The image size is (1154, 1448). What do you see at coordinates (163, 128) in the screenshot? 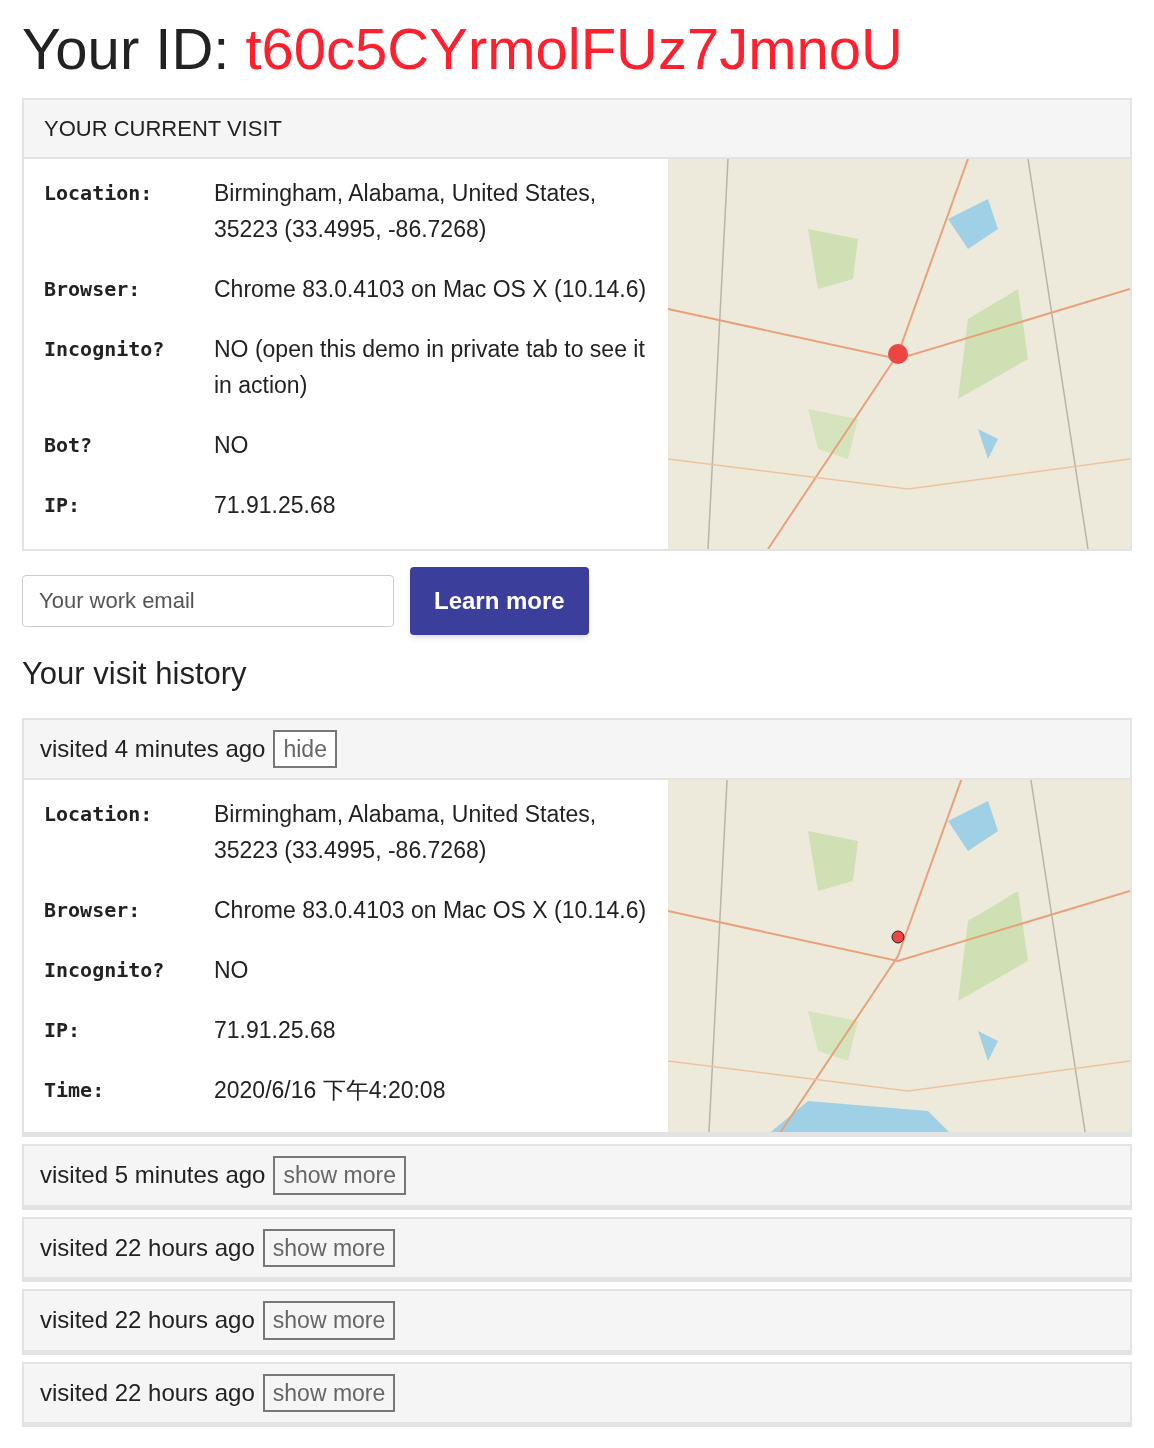
I see `card-title: YOUR CURRENT VISIT` at bounding box center [163, 128].